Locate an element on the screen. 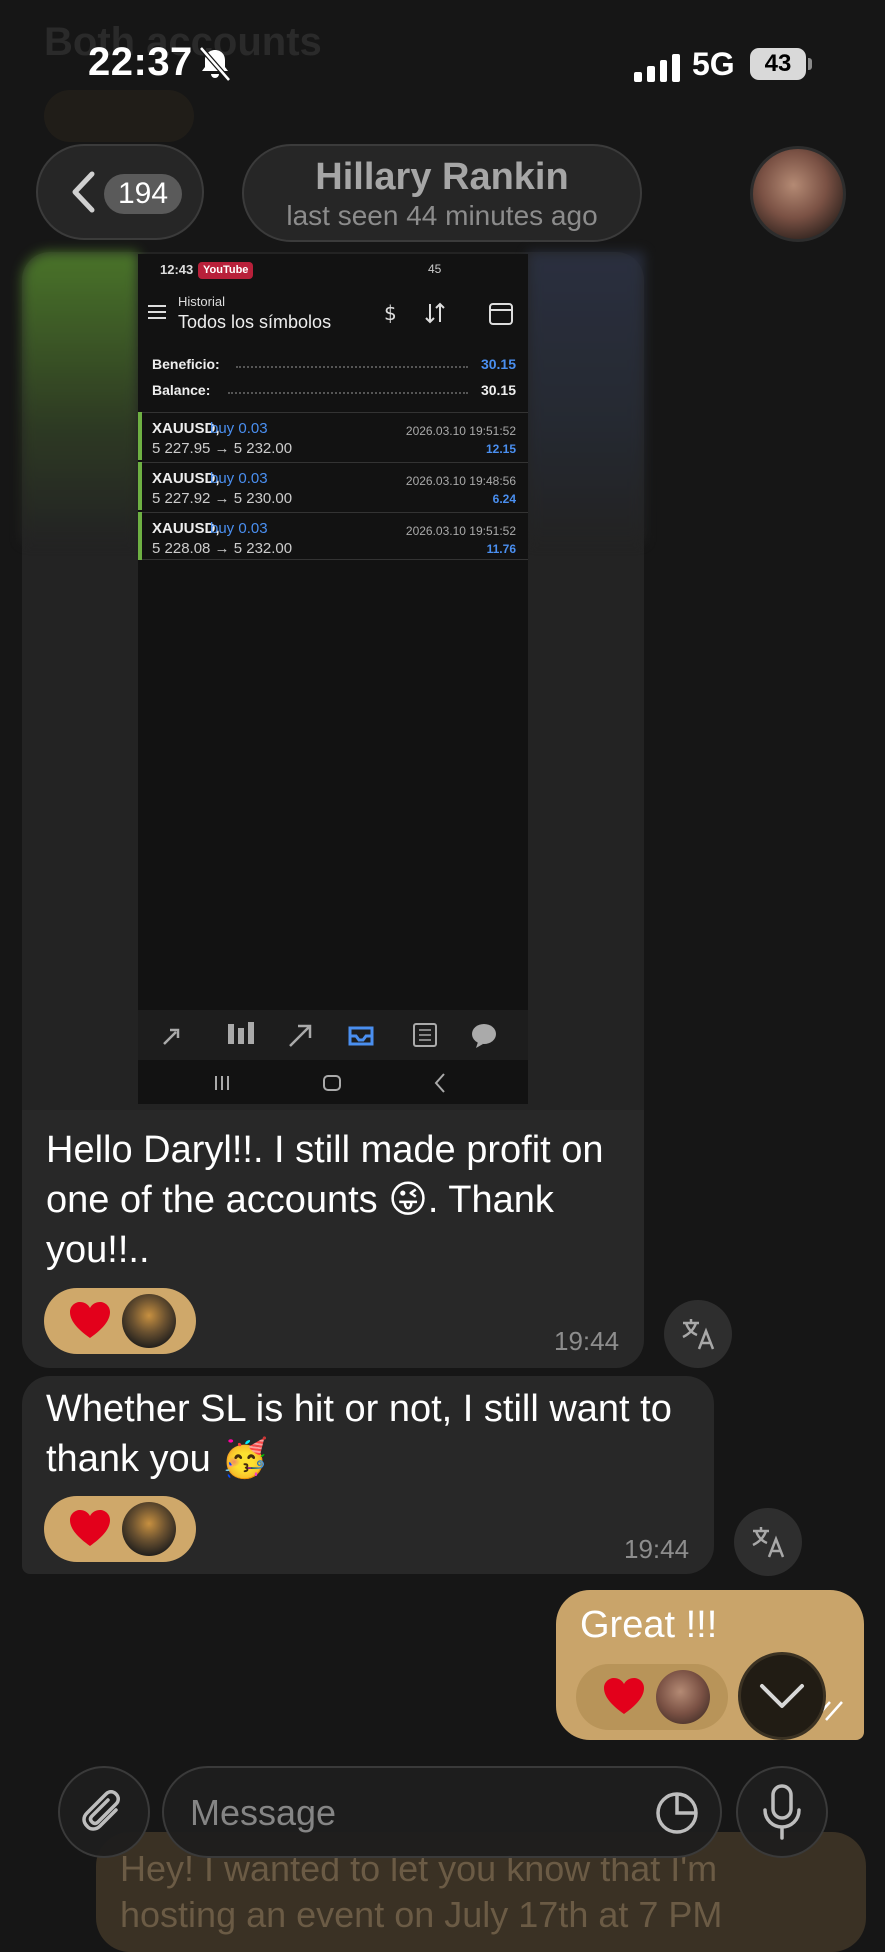 This screenshot has height=1952, width=885. trade-profit: 11.76 is located at coordinates (501, 549).